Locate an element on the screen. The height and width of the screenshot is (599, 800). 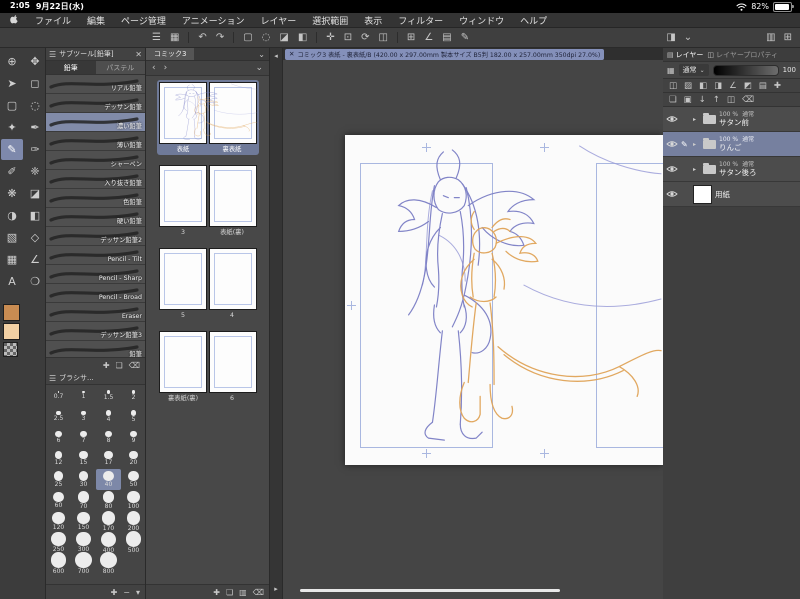
fill-tool: ◧ is located at coordinates (35, 215).